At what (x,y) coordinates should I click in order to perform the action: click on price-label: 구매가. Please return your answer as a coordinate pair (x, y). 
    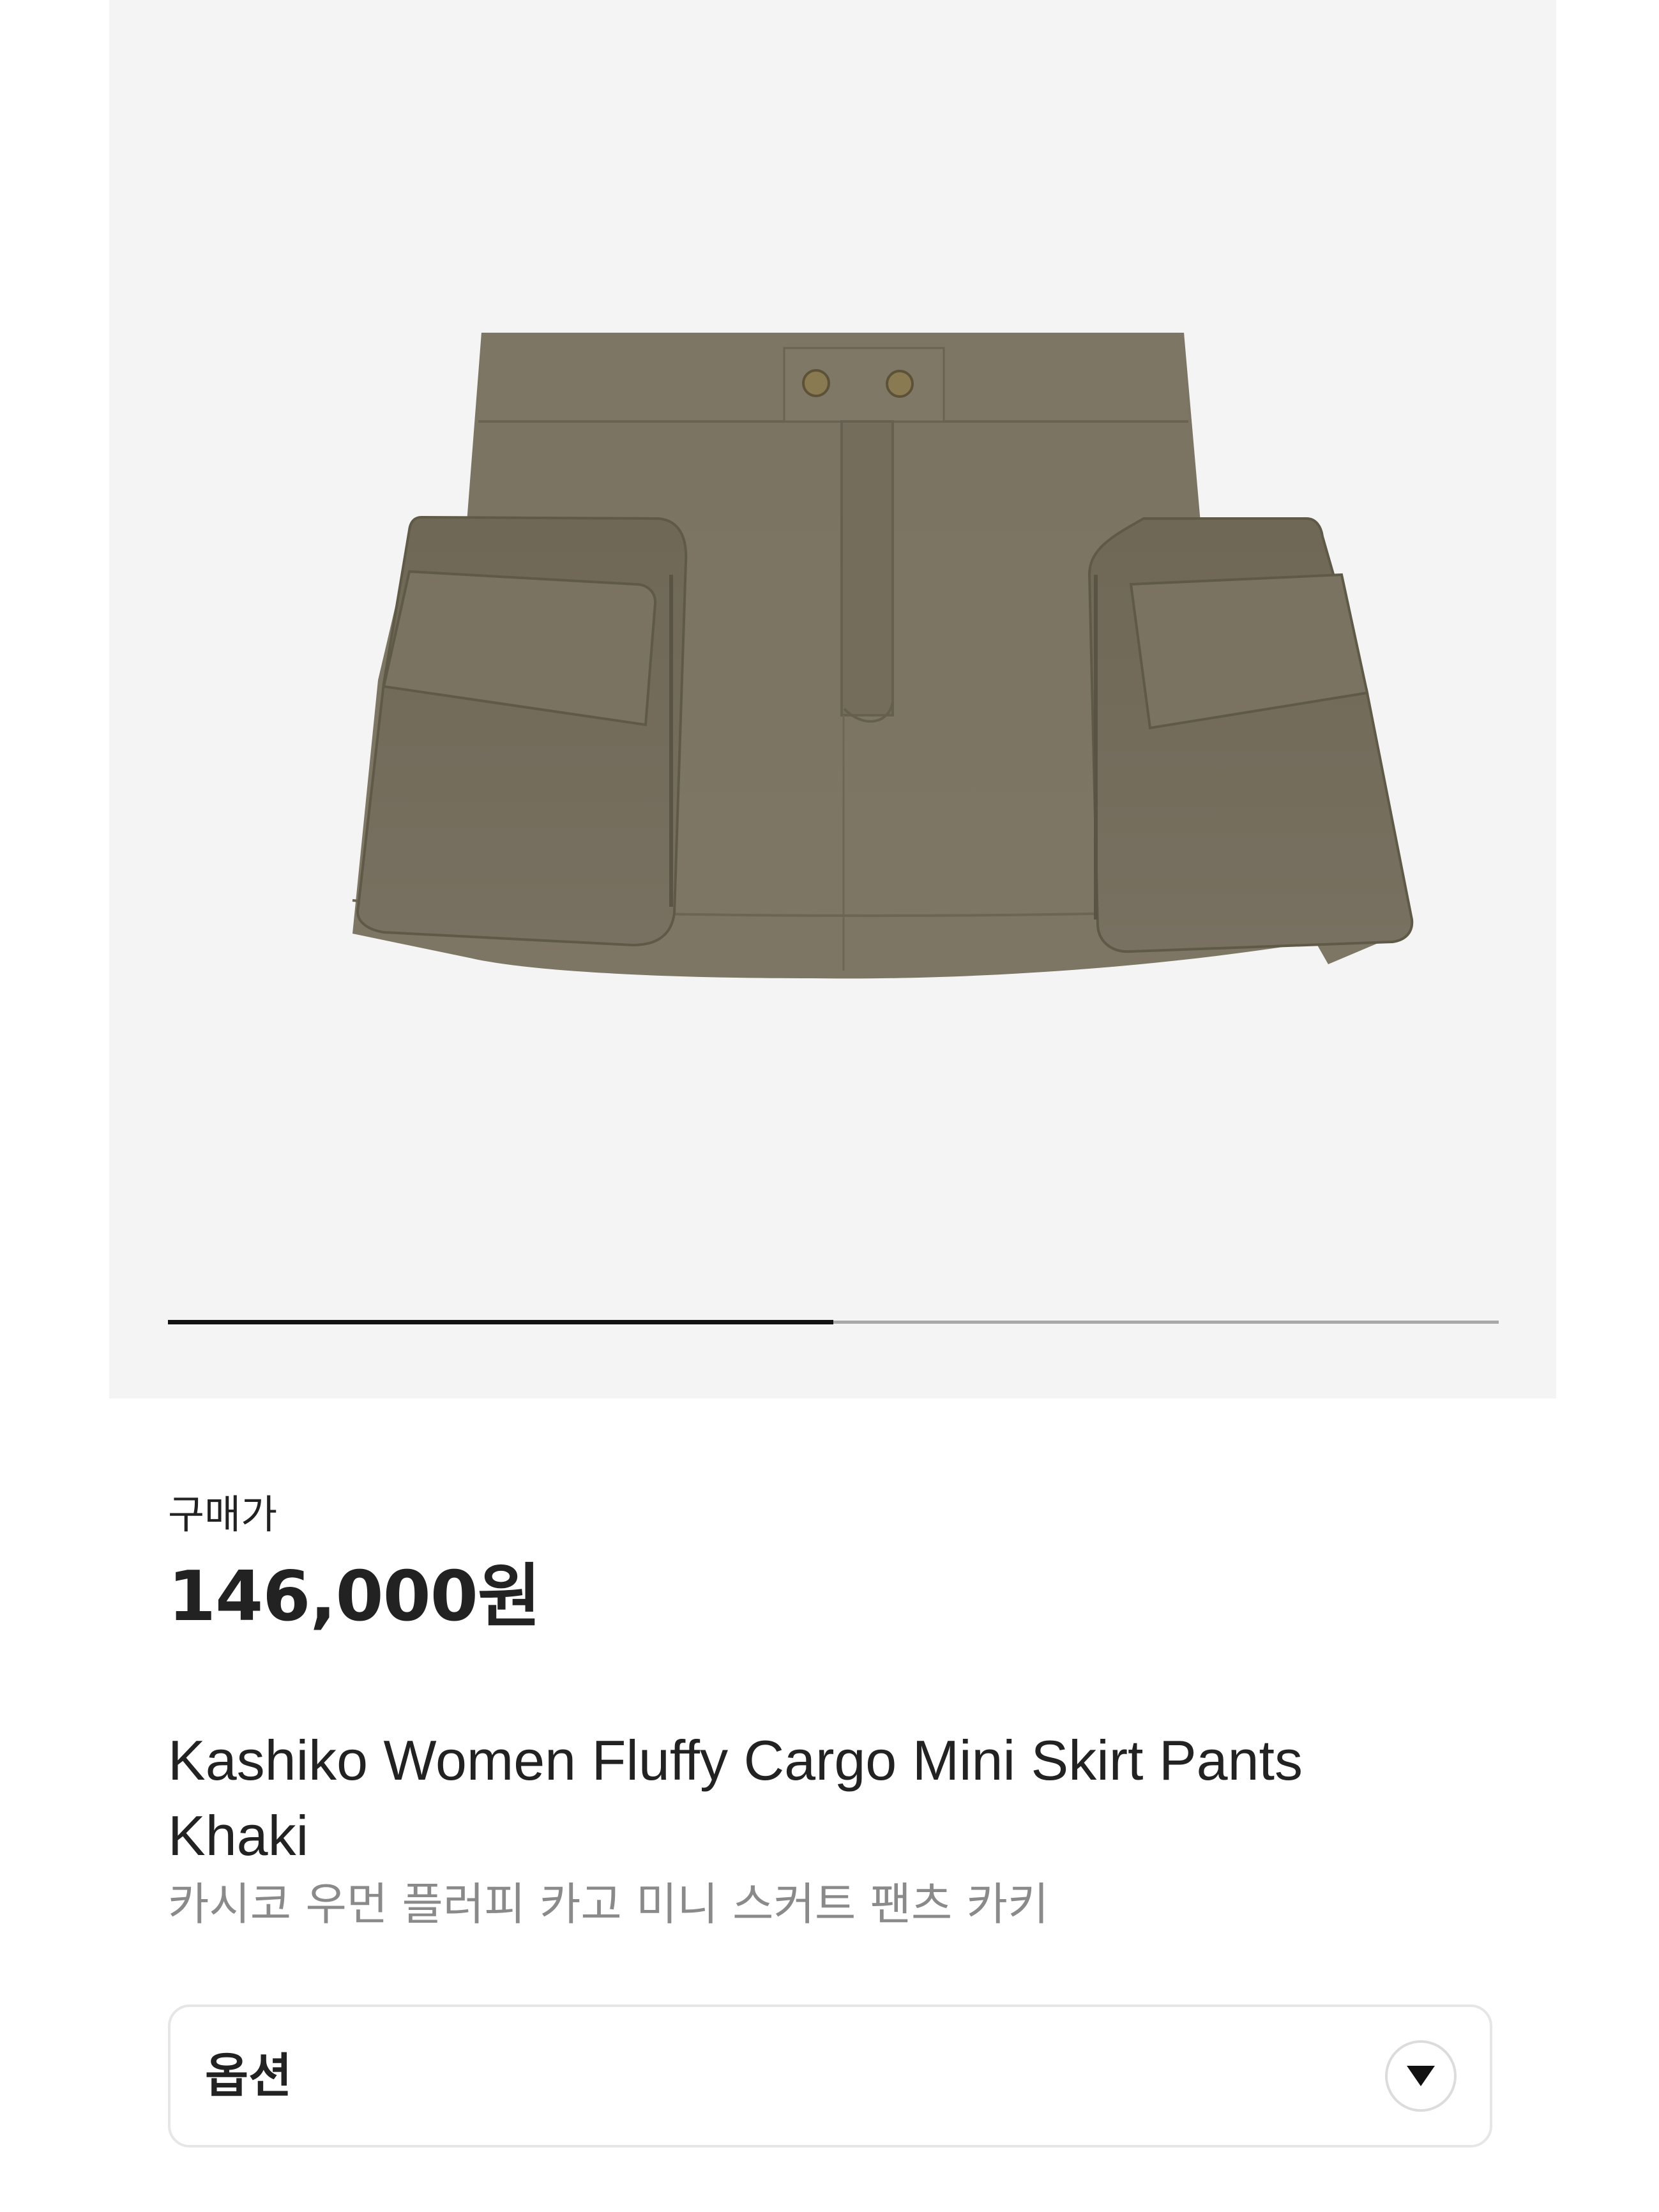
    Looking at the image, I should click on (223, 1515).